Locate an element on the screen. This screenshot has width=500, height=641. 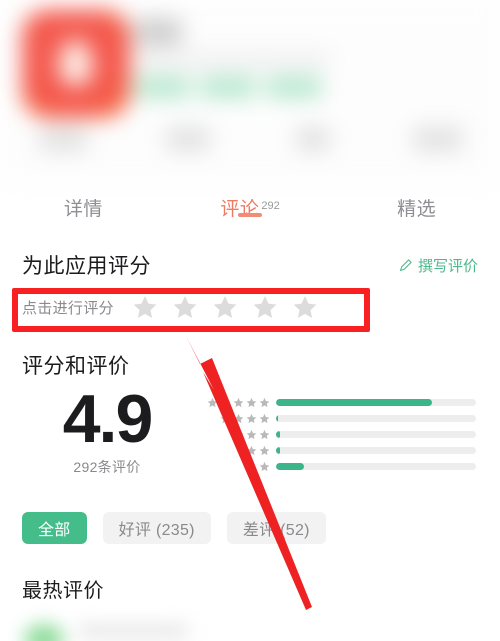
rate-hint-label: 点击进行评分 is located at coordinates (68, 308).